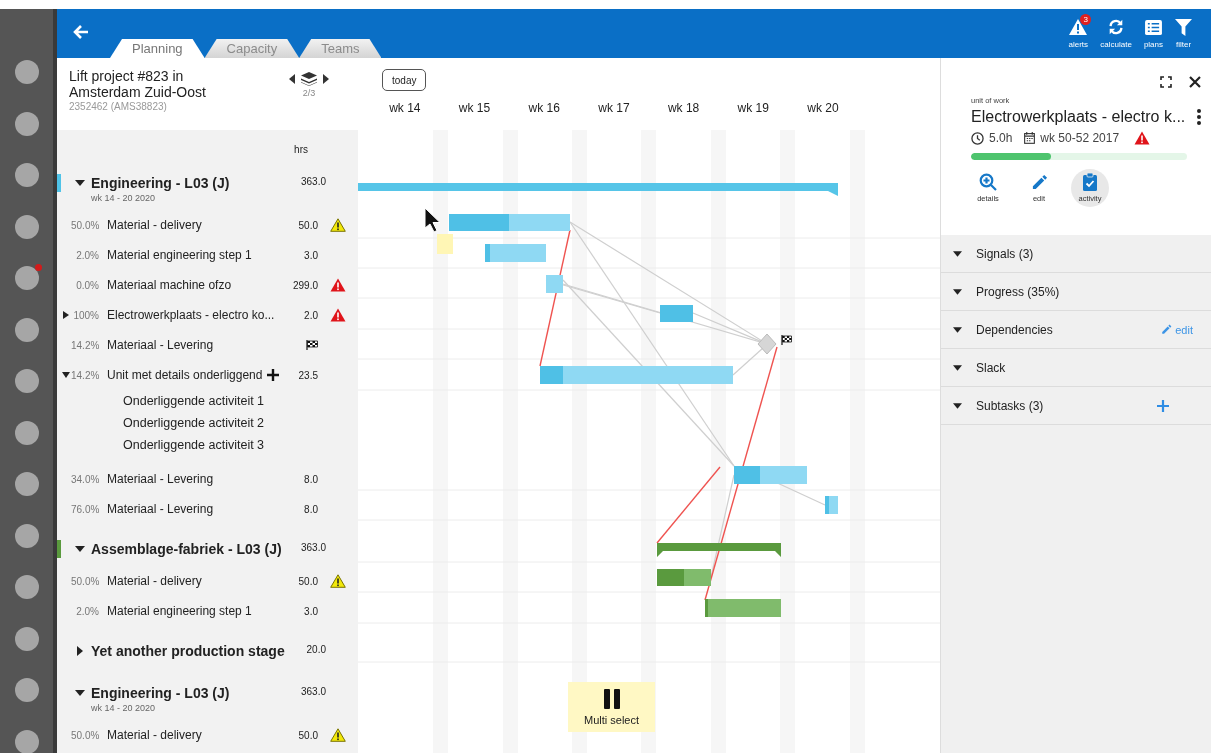  I want to click on period-text: wk 50-52 2017, so click(1080, 138).